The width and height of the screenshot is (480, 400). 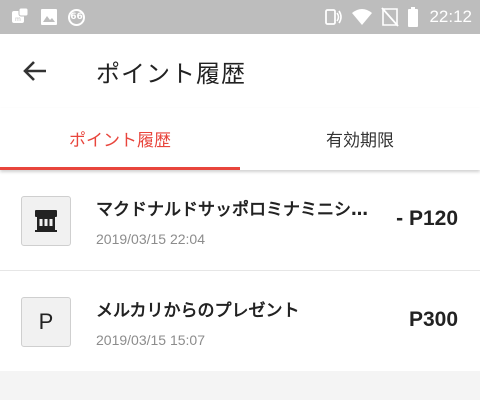 I want to click on history-item-title: メルカリからのプレゼント, so click(x=198, y=311).